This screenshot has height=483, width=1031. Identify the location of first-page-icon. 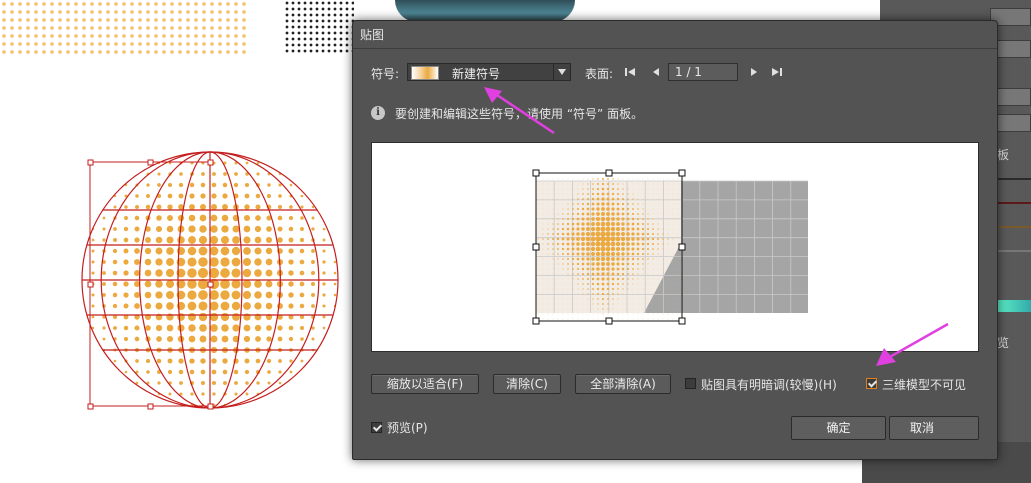
(630, 72).